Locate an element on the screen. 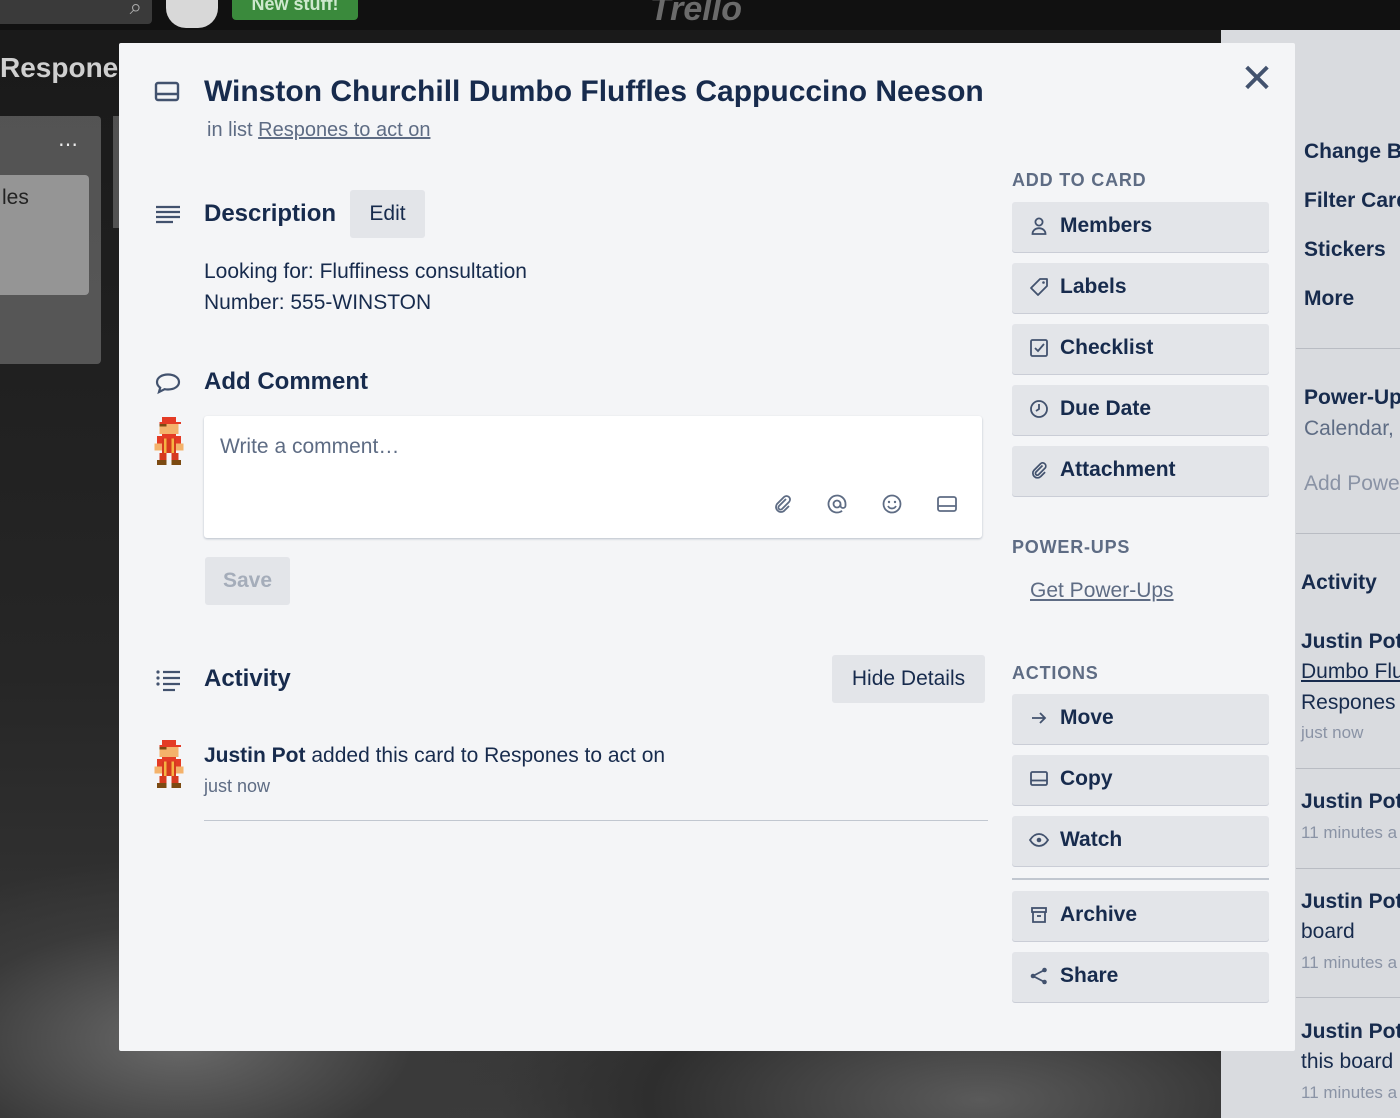 The image size is (1400, 1118). menu-item-stickers: Stickers is located at coordinates (1345, 250).